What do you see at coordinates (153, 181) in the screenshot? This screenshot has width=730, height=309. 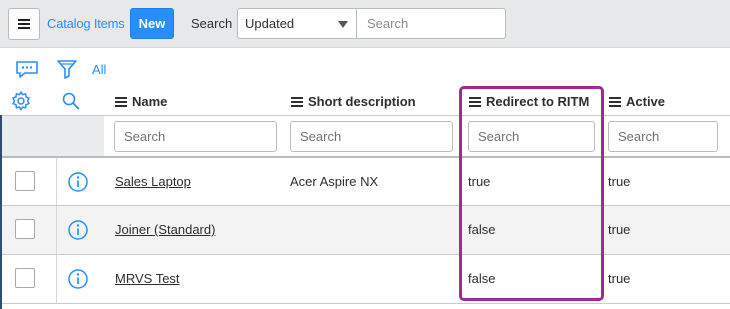 I see `row-name-link: Sales Laptop` at bounding box center [153, 181].